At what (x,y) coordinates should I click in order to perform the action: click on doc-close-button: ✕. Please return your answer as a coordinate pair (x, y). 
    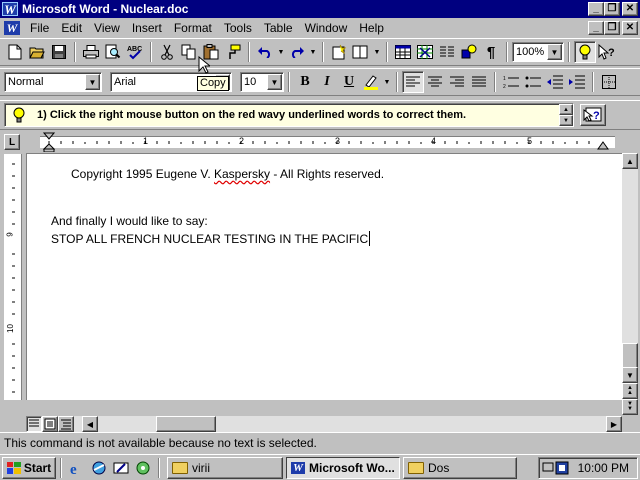
    Looking at the image, I should click on (630, 28).